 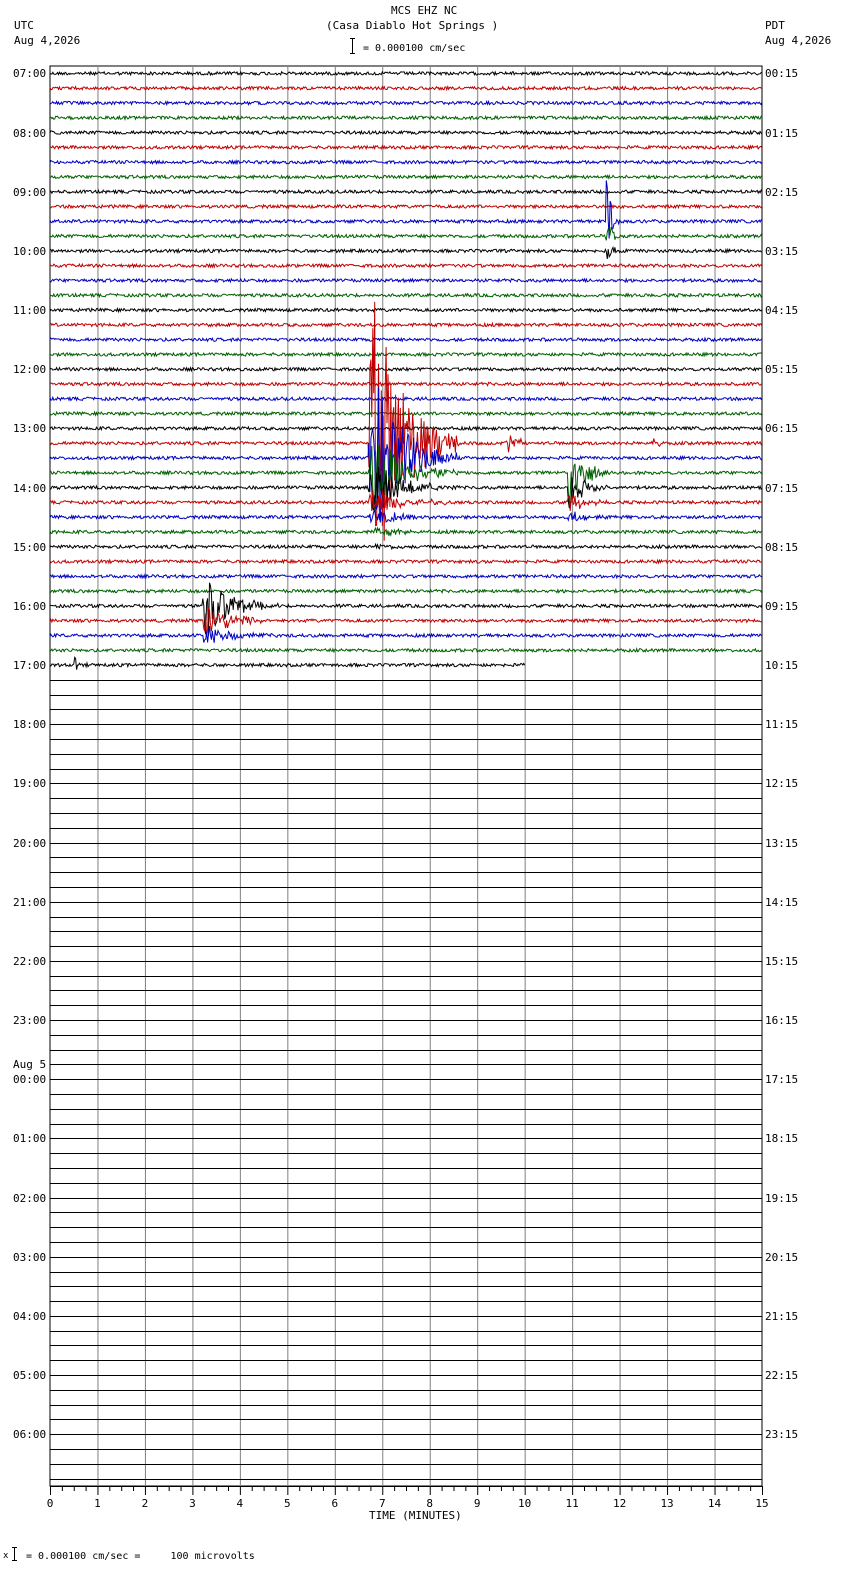 What do you see at coordinates (782, 488) in the screenshot?
I see `pdt-hour-label: 07:15` at bounding box center [782, 488].